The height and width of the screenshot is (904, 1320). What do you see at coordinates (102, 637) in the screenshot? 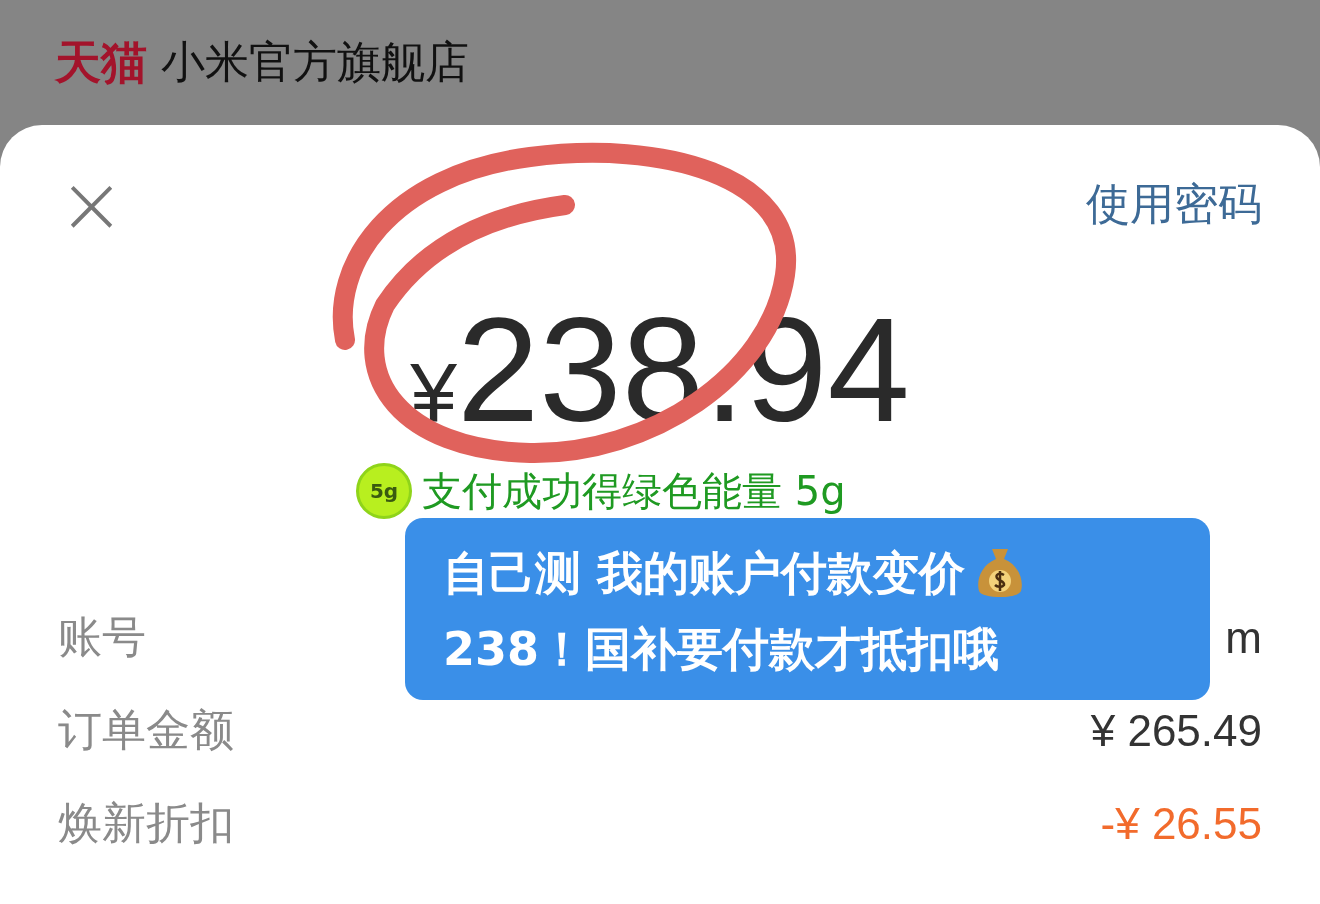
I see `detail-label: 账号` at bounding box center [102, 637].